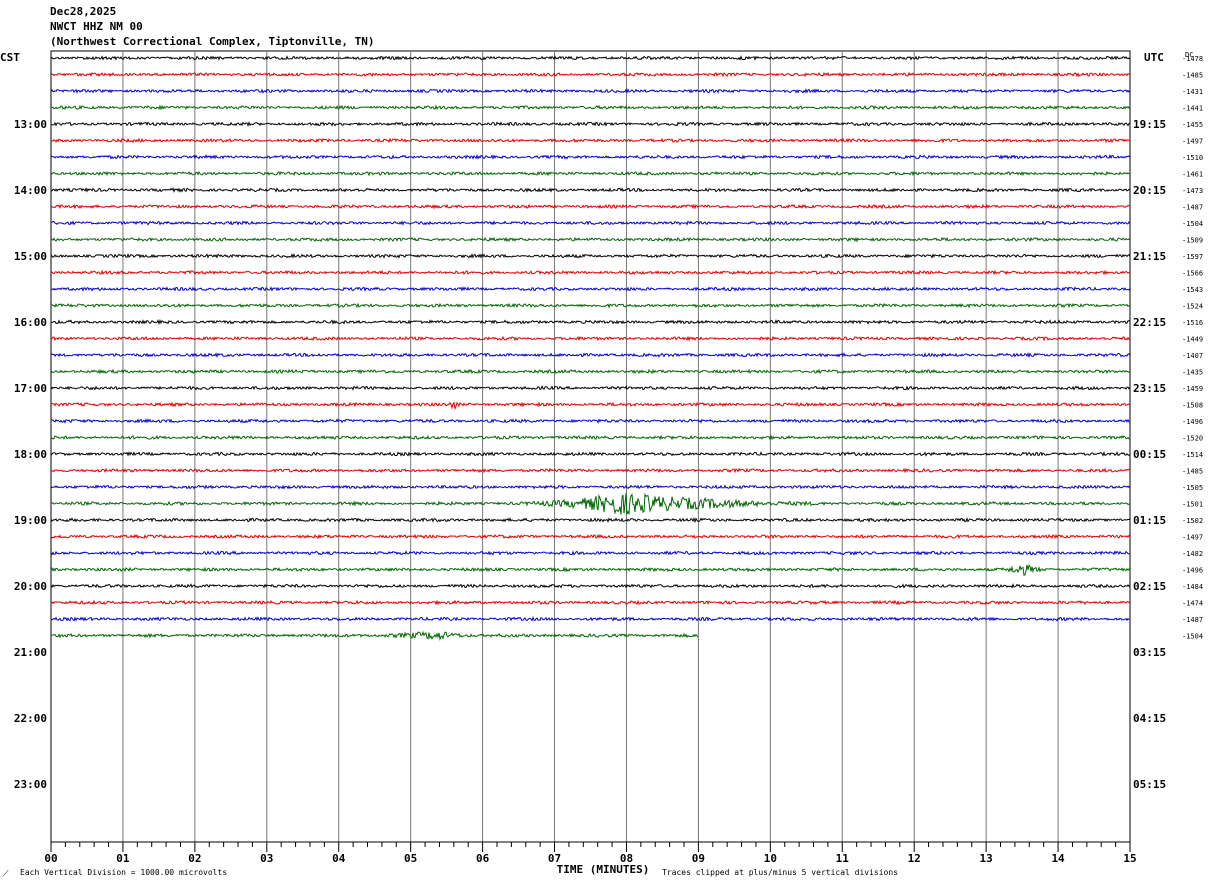  Describe the element at coordinates (96, 26) in the screenshot. I see `chart-title: NWCT HHZ NM 00` at that location.